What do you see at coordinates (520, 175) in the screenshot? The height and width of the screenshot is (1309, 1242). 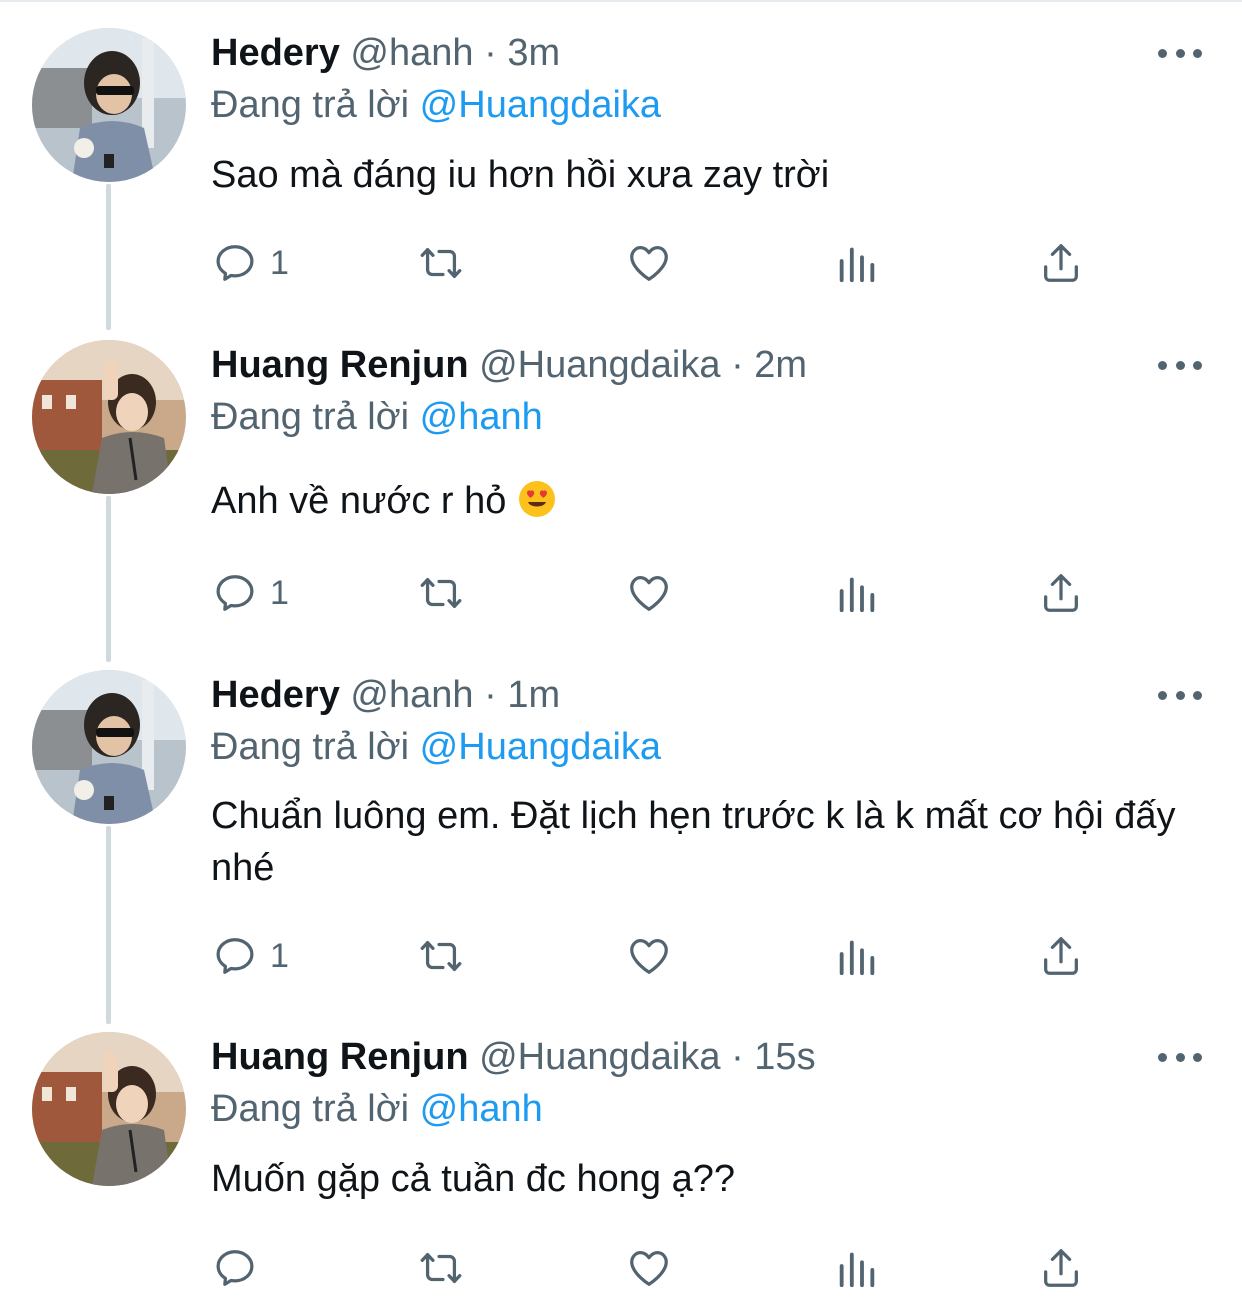 I see `tweet-text: Sao mà đáng iu hơn hồi xưa zay trời` at bounding box center [520, 175].